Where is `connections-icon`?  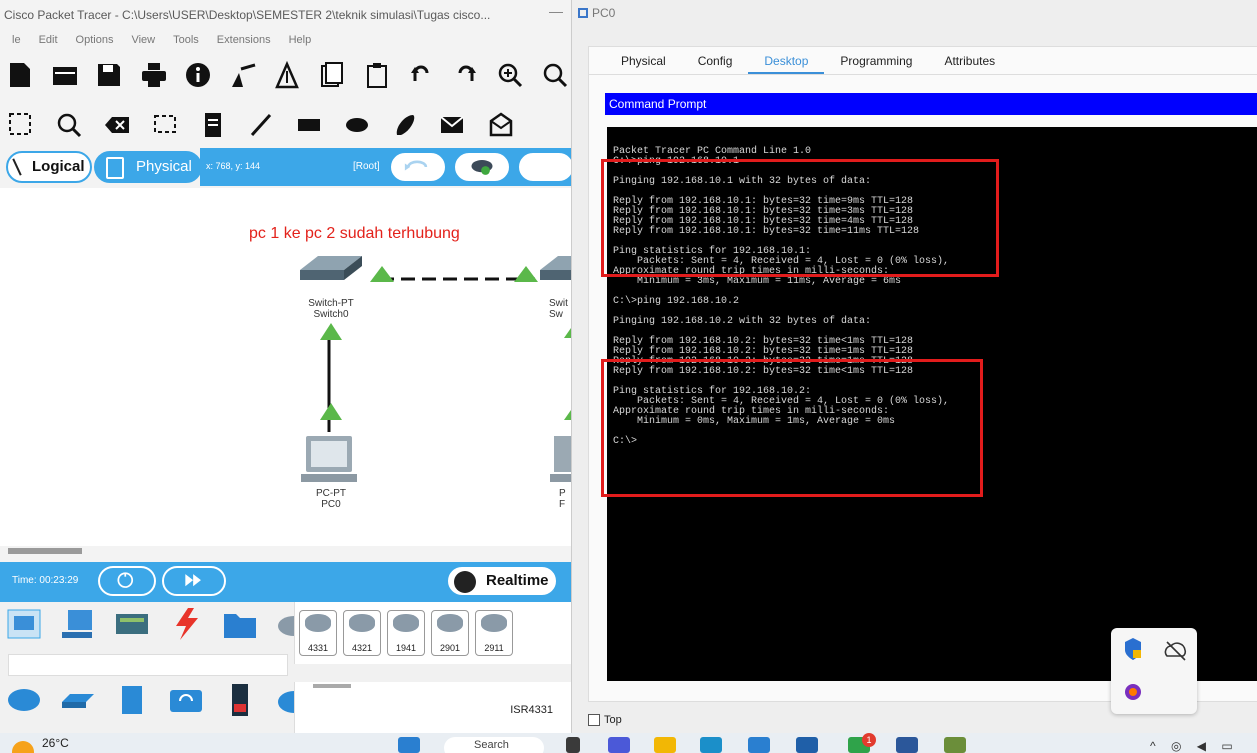
connections-icon is located at coordinates (186, 624).